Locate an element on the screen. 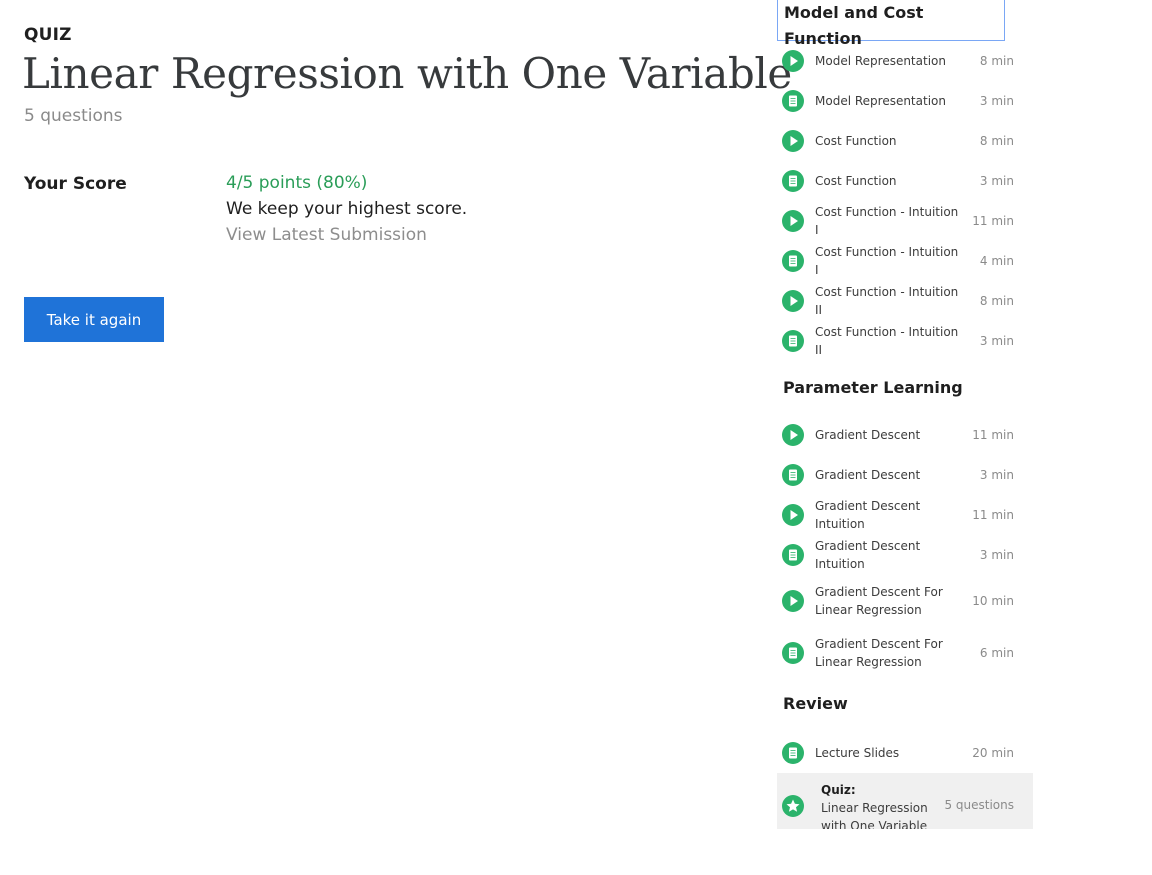 Image resolution: width=1152 pixels, height=875 pixels. reading-item: Model Representation 3 min is located at coordinates (905, 101).